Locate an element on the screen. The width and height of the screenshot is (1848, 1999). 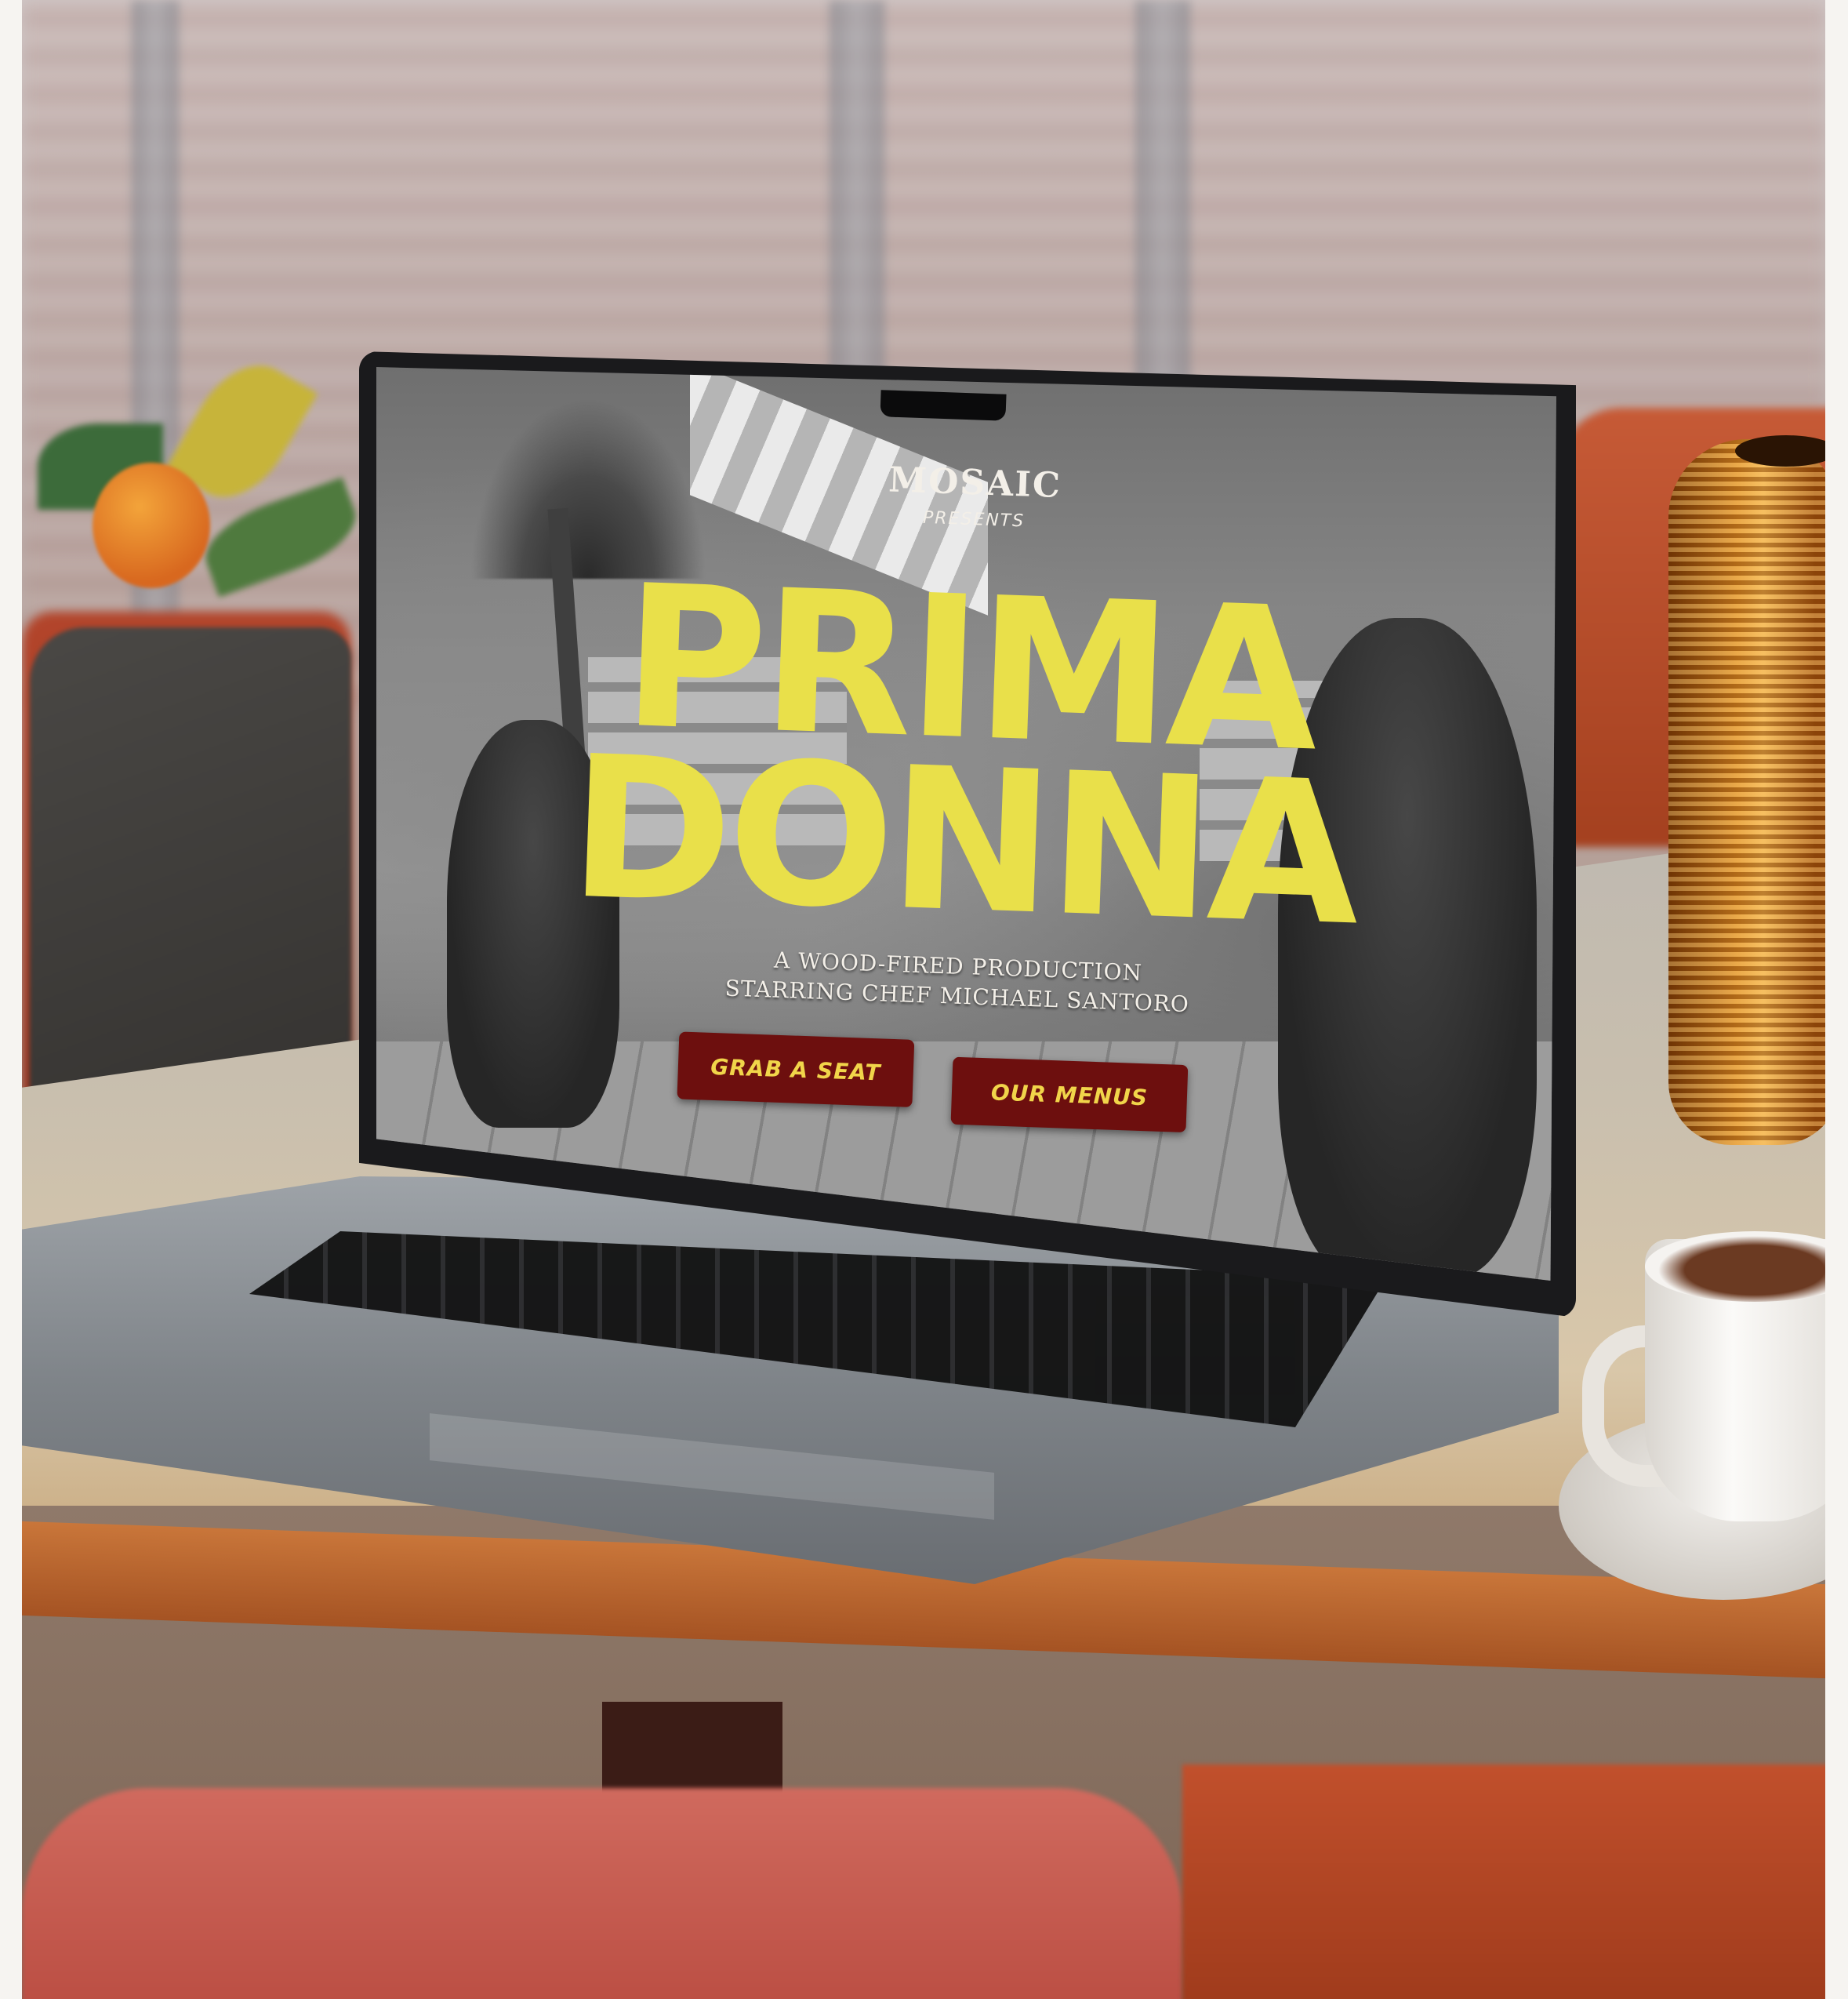
orange-fruit is located at coordinates (151, 525).